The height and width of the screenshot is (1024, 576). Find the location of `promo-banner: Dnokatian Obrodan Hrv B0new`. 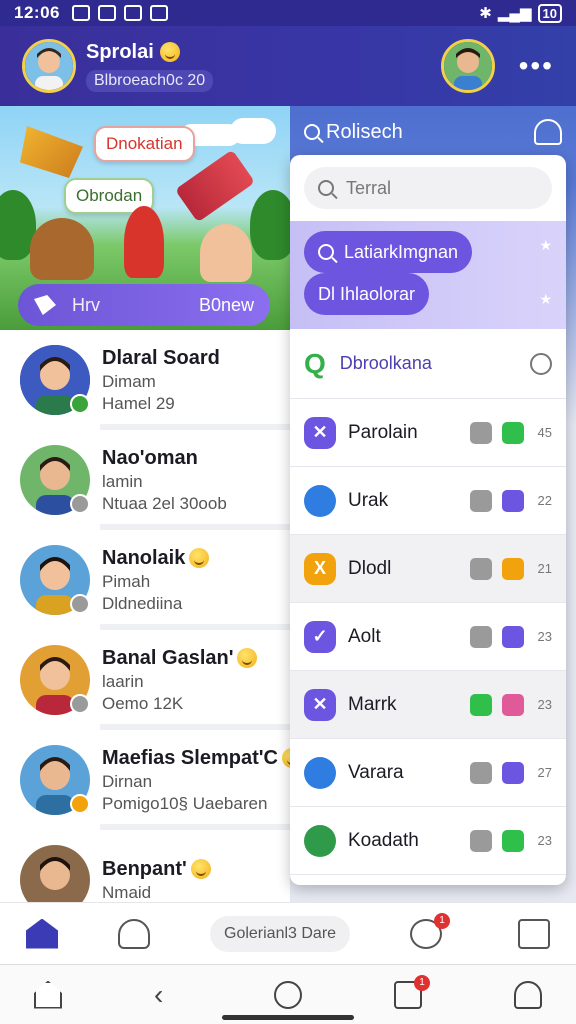

promo-banner: Dnokatian Obrodan Hrv B0new is located at coordinates (145, 218).